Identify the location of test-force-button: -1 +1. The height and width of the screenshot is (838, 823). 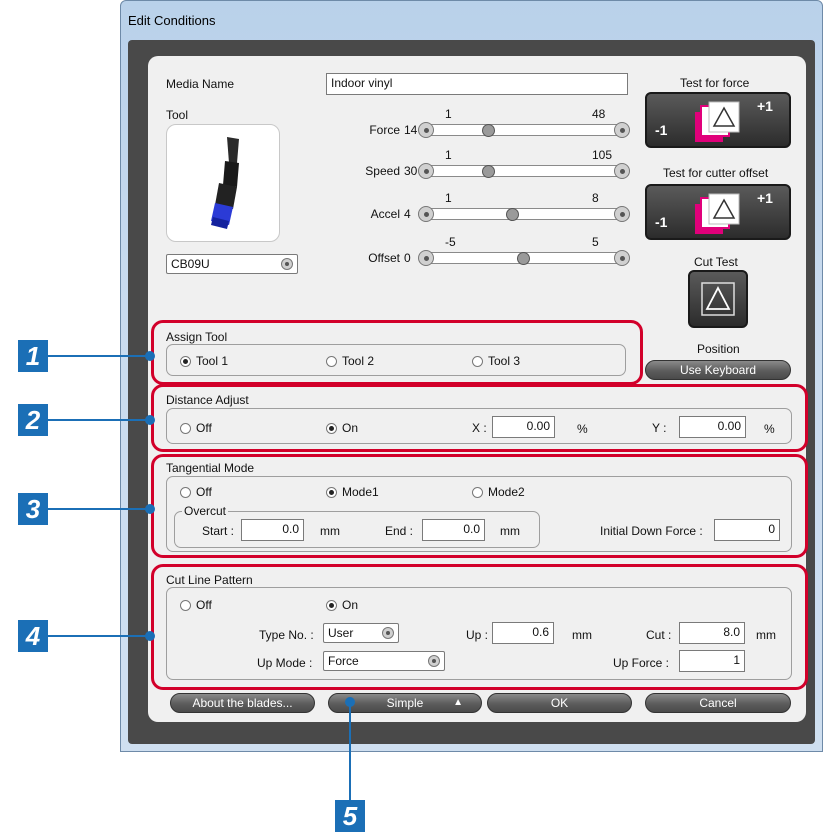
(718, 120).